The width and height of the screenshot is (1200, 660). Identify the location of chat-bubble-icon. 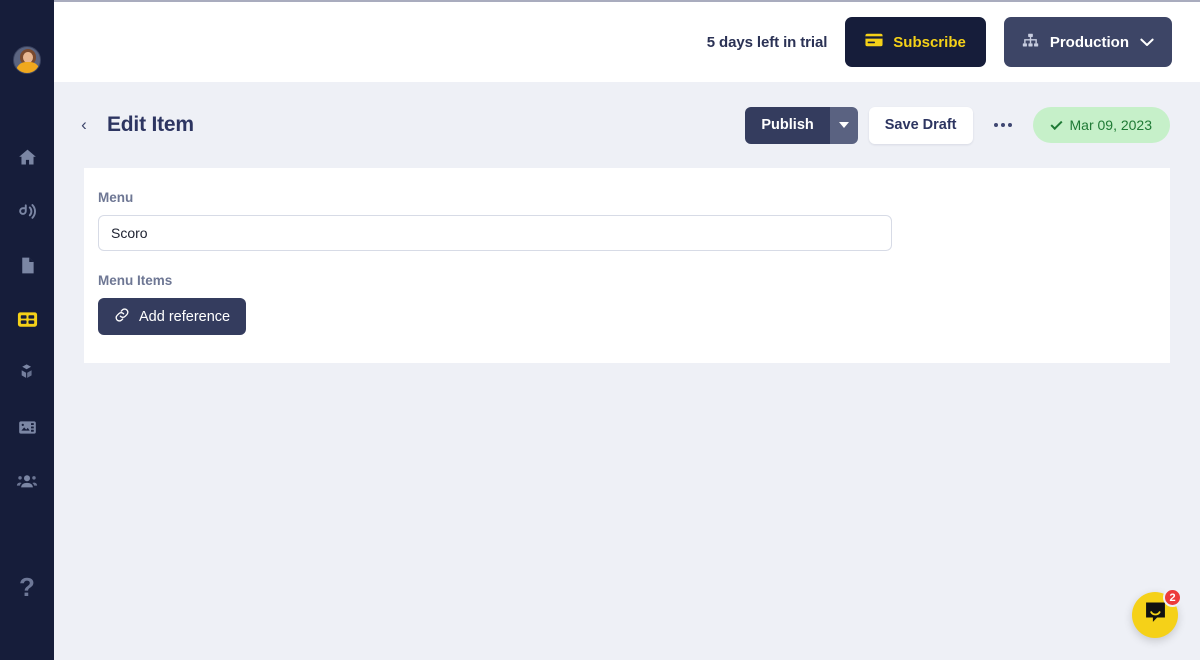
(1155, 615).